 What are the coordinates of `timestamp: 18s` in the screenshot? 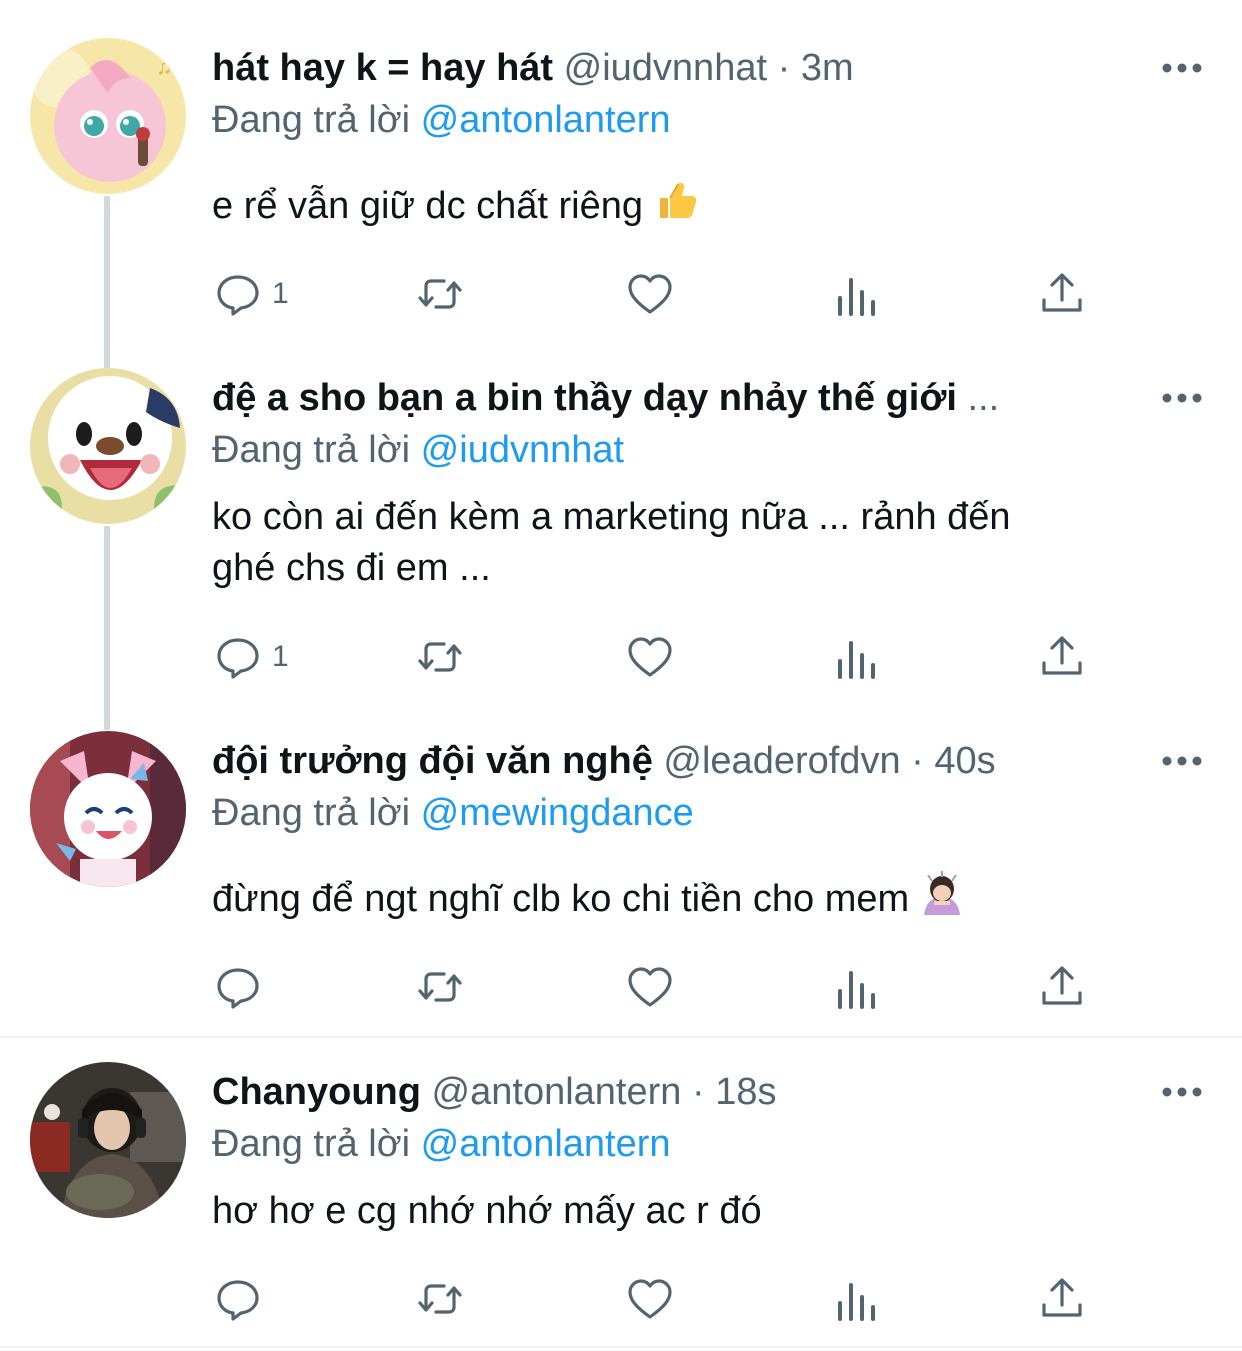 It's located at (745, 1092).